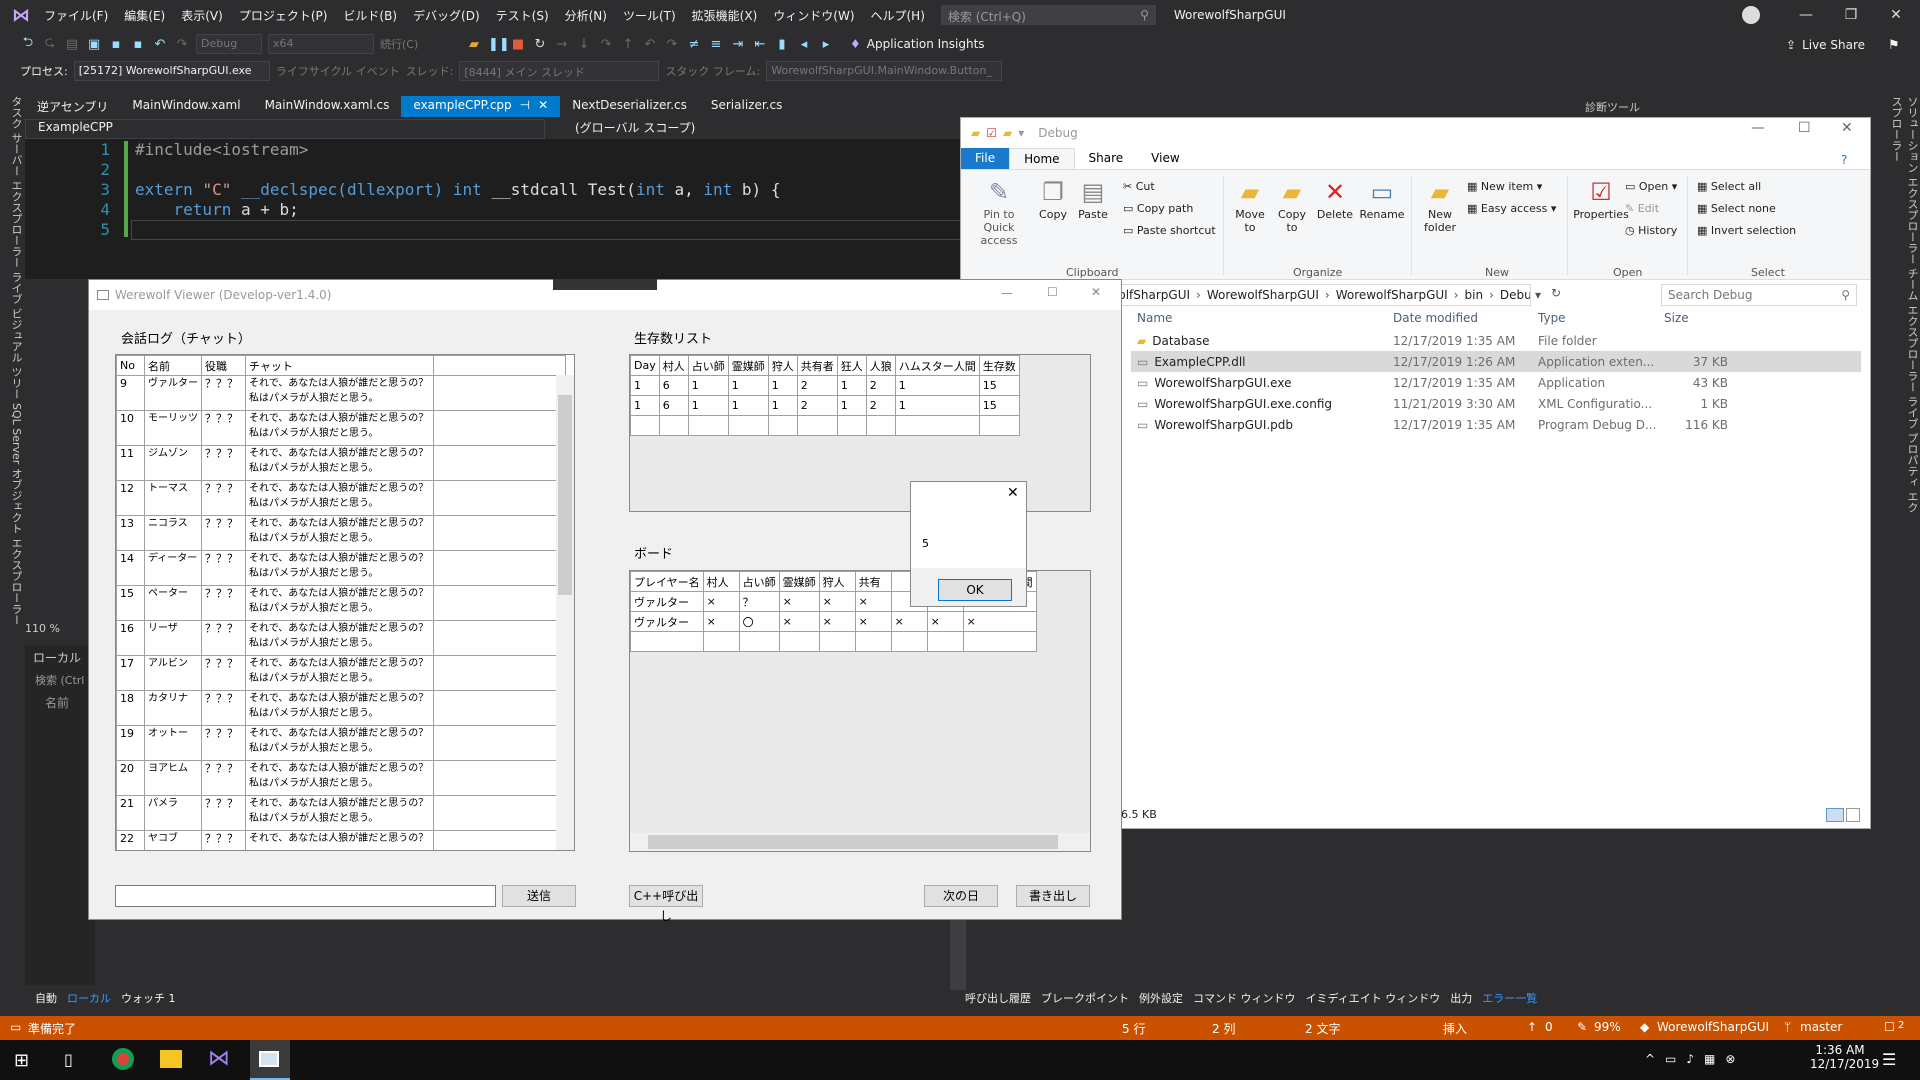  Describe the element at coordinates (1844, 1057) in the screenshot. I see `clock: 1:36 AM 12/17/2019` at that location.